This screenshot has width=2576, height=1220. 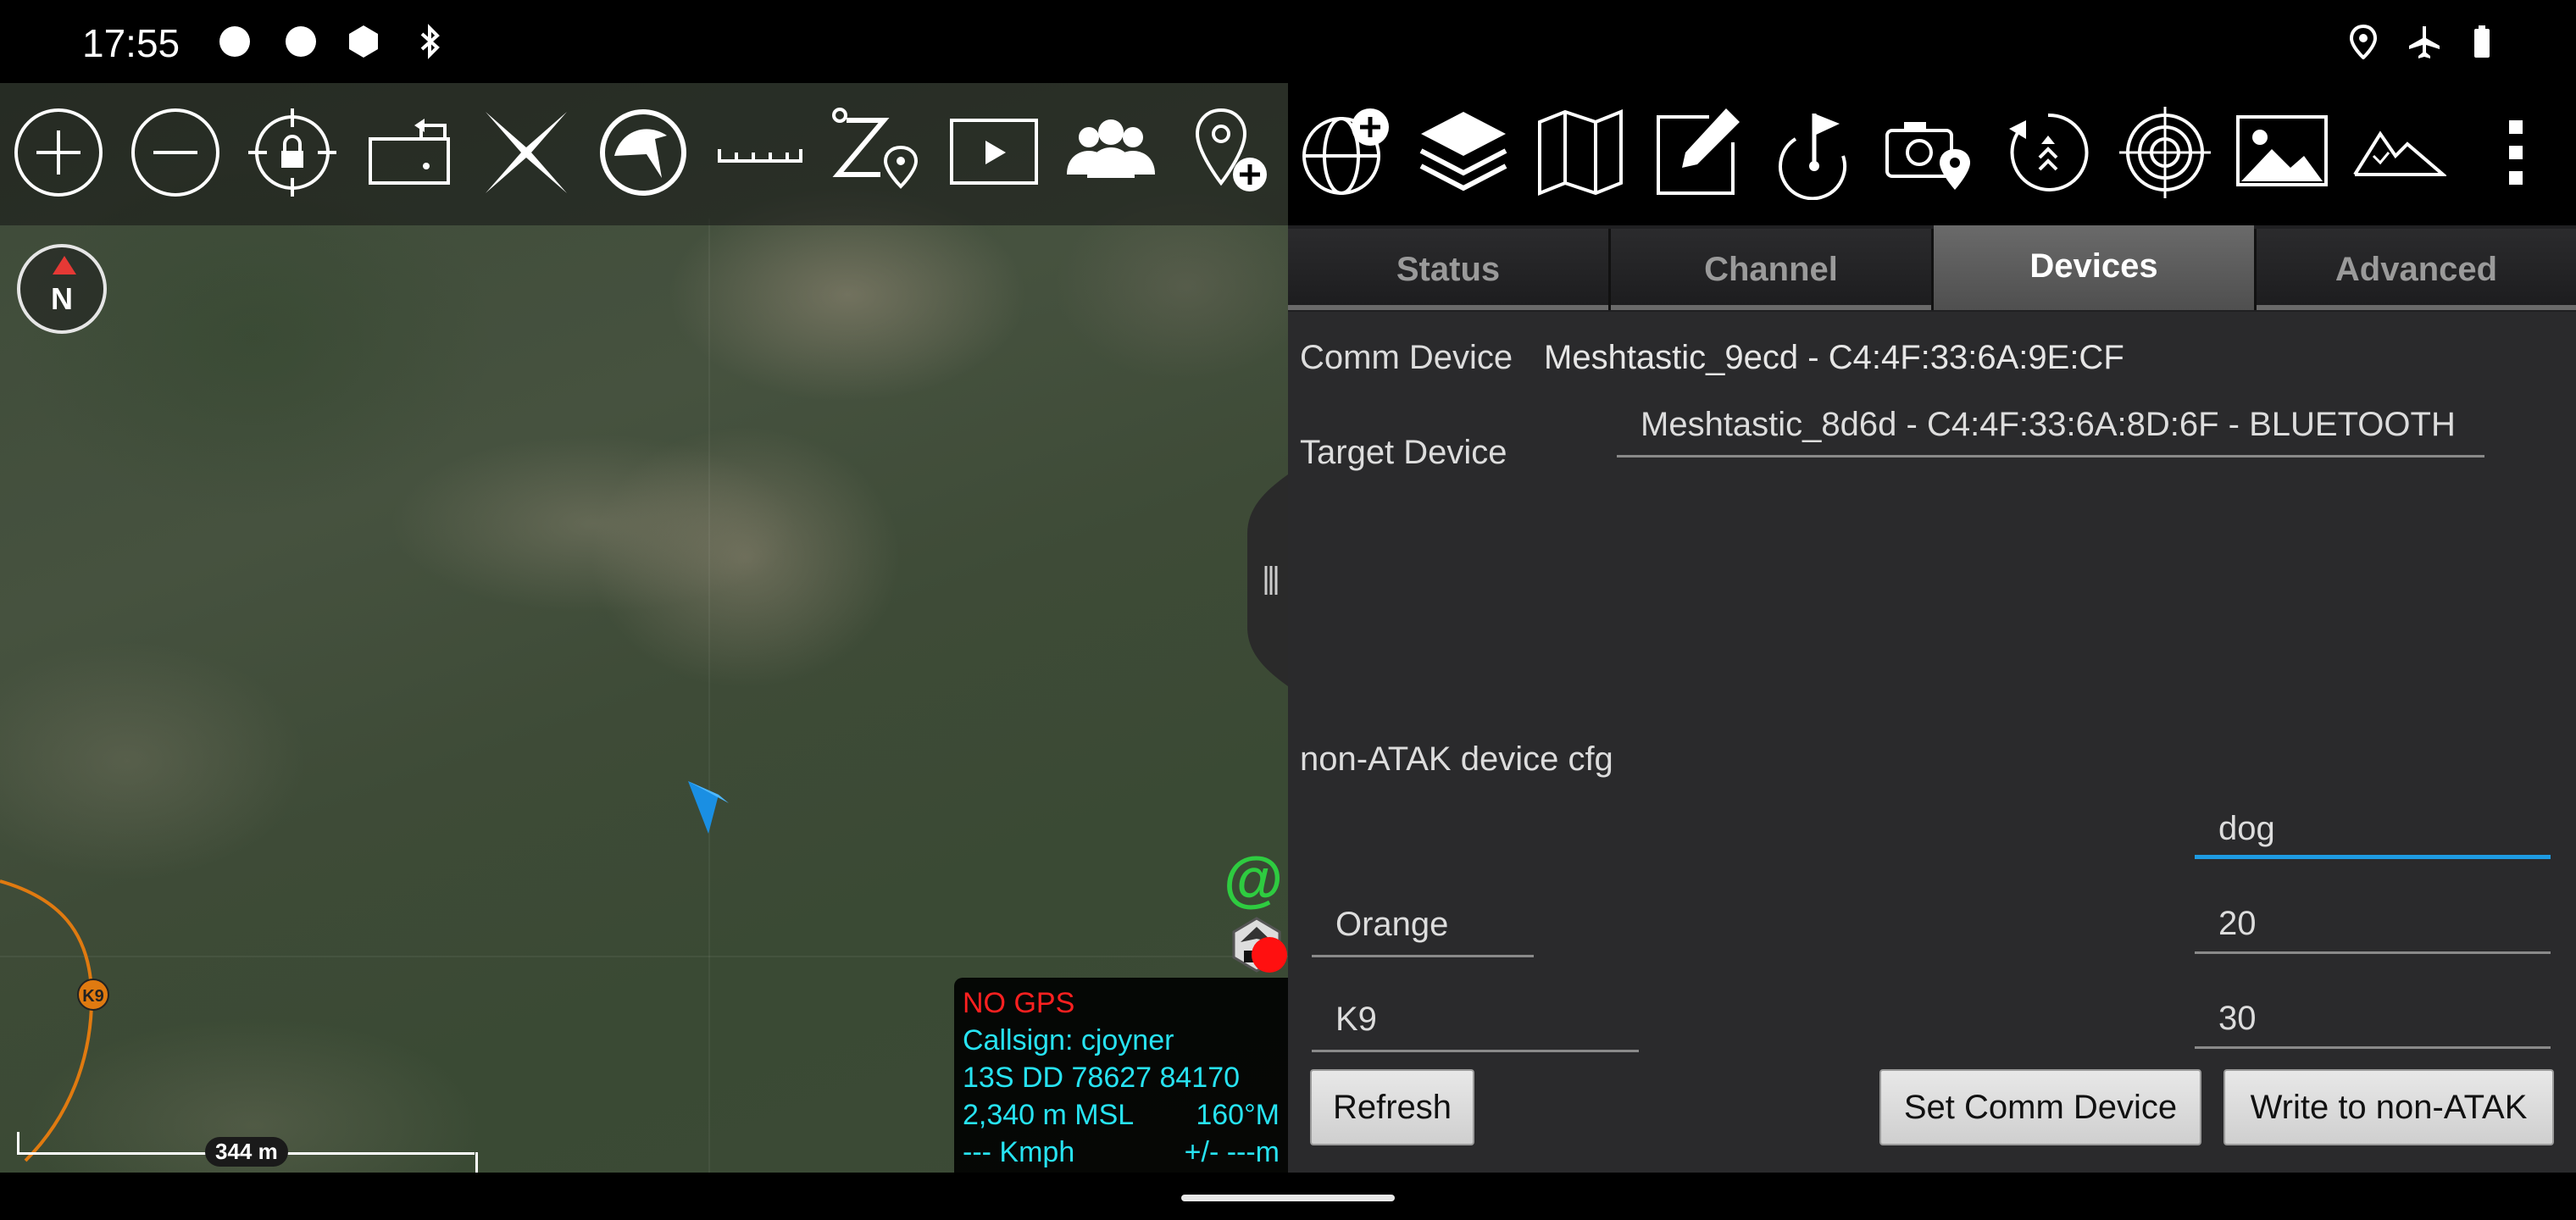 I want to click on ruler-icon, so click(x=760, y=156).